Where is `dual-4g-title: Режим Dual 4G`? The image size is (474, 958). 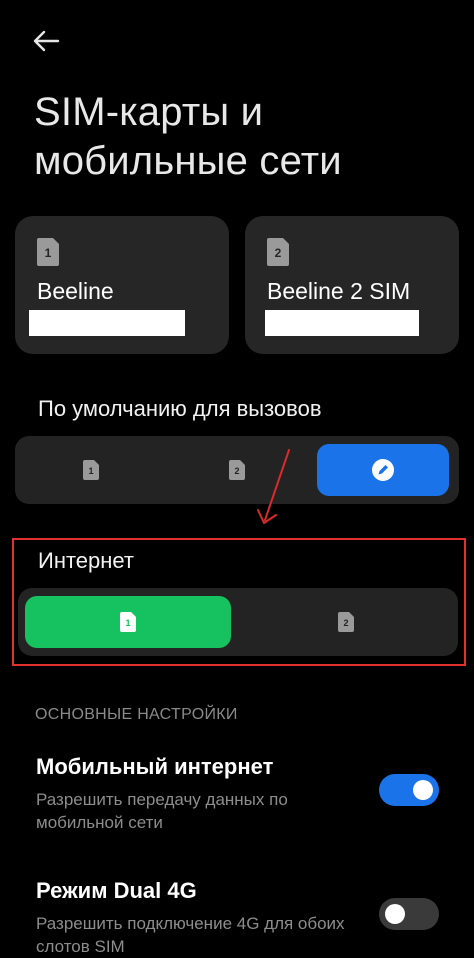 dual-4g-title: Режим Dual 4G is located at coordinates (116, 890).